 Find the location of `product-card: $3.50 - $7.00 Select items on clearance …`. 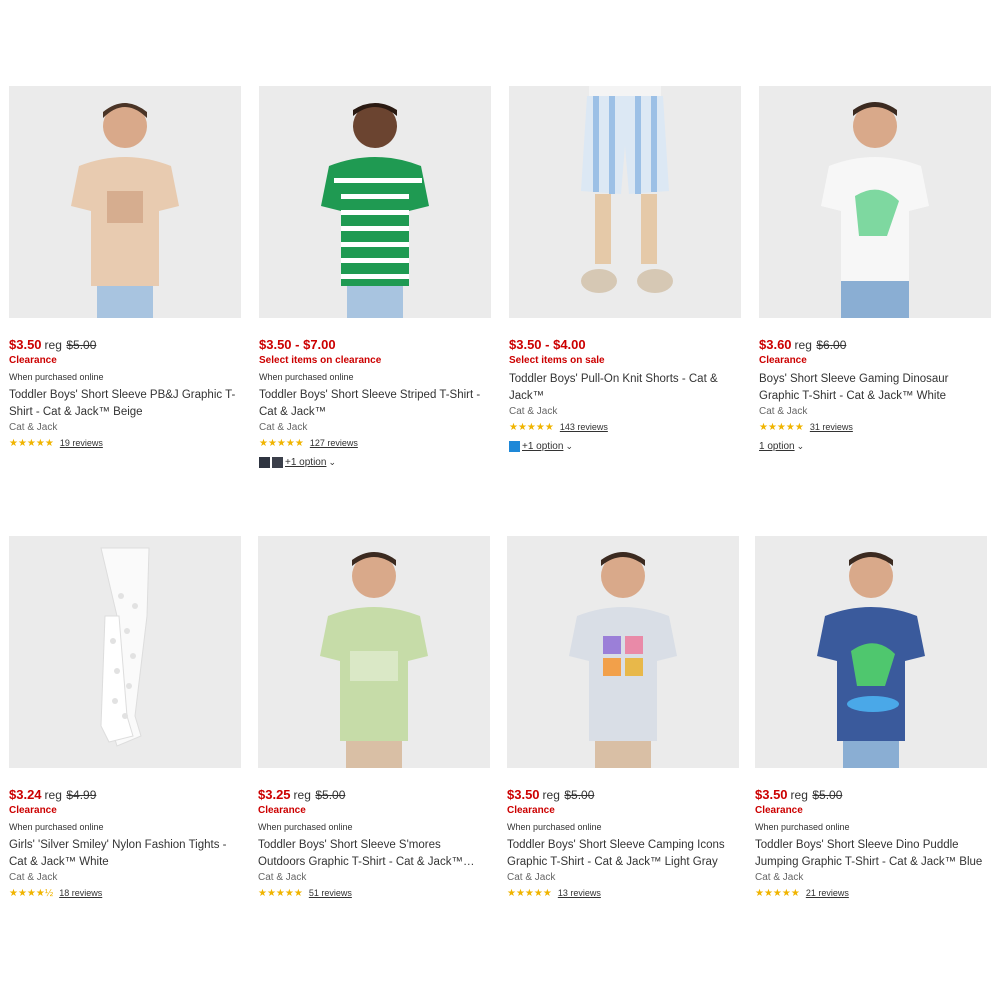

product-card: $3.50 - $7.00 Select items on clearance … is located at coordinates (375, 277).